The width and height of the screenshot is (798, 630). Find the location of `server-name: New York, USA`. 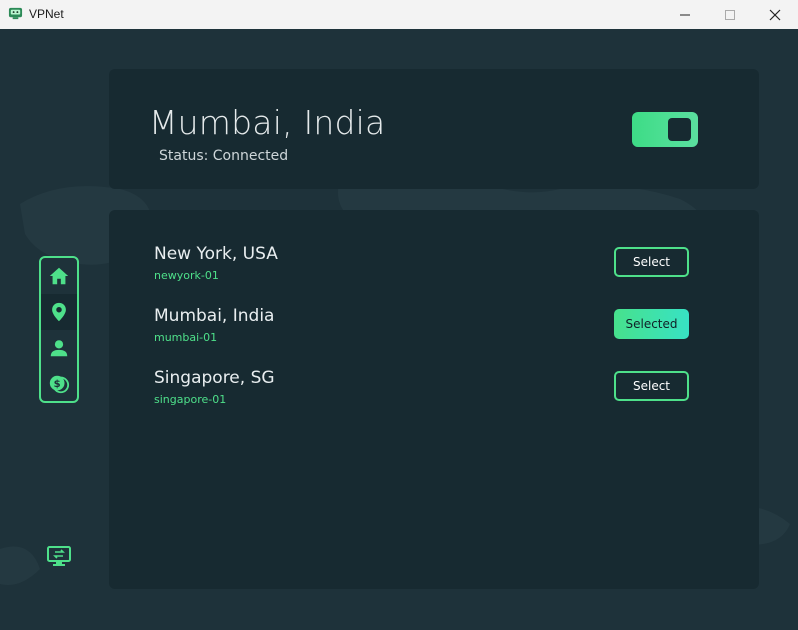

server-name: New York, USA is located at coordinates (216, 254).